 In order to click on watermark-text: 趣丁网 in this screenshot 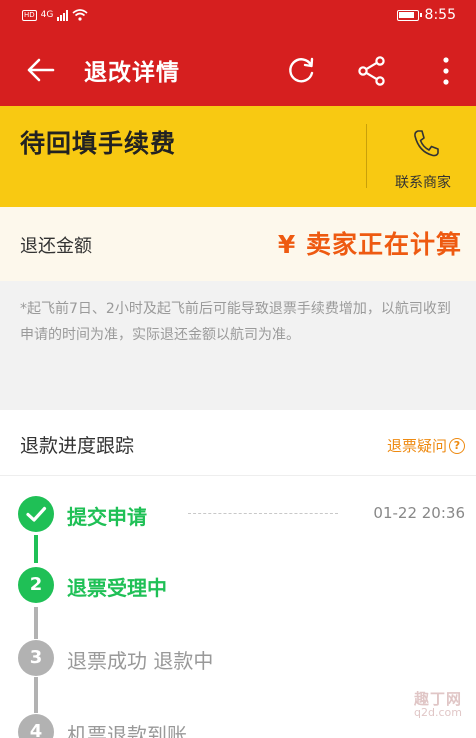, I will do `click(437, 699)`.